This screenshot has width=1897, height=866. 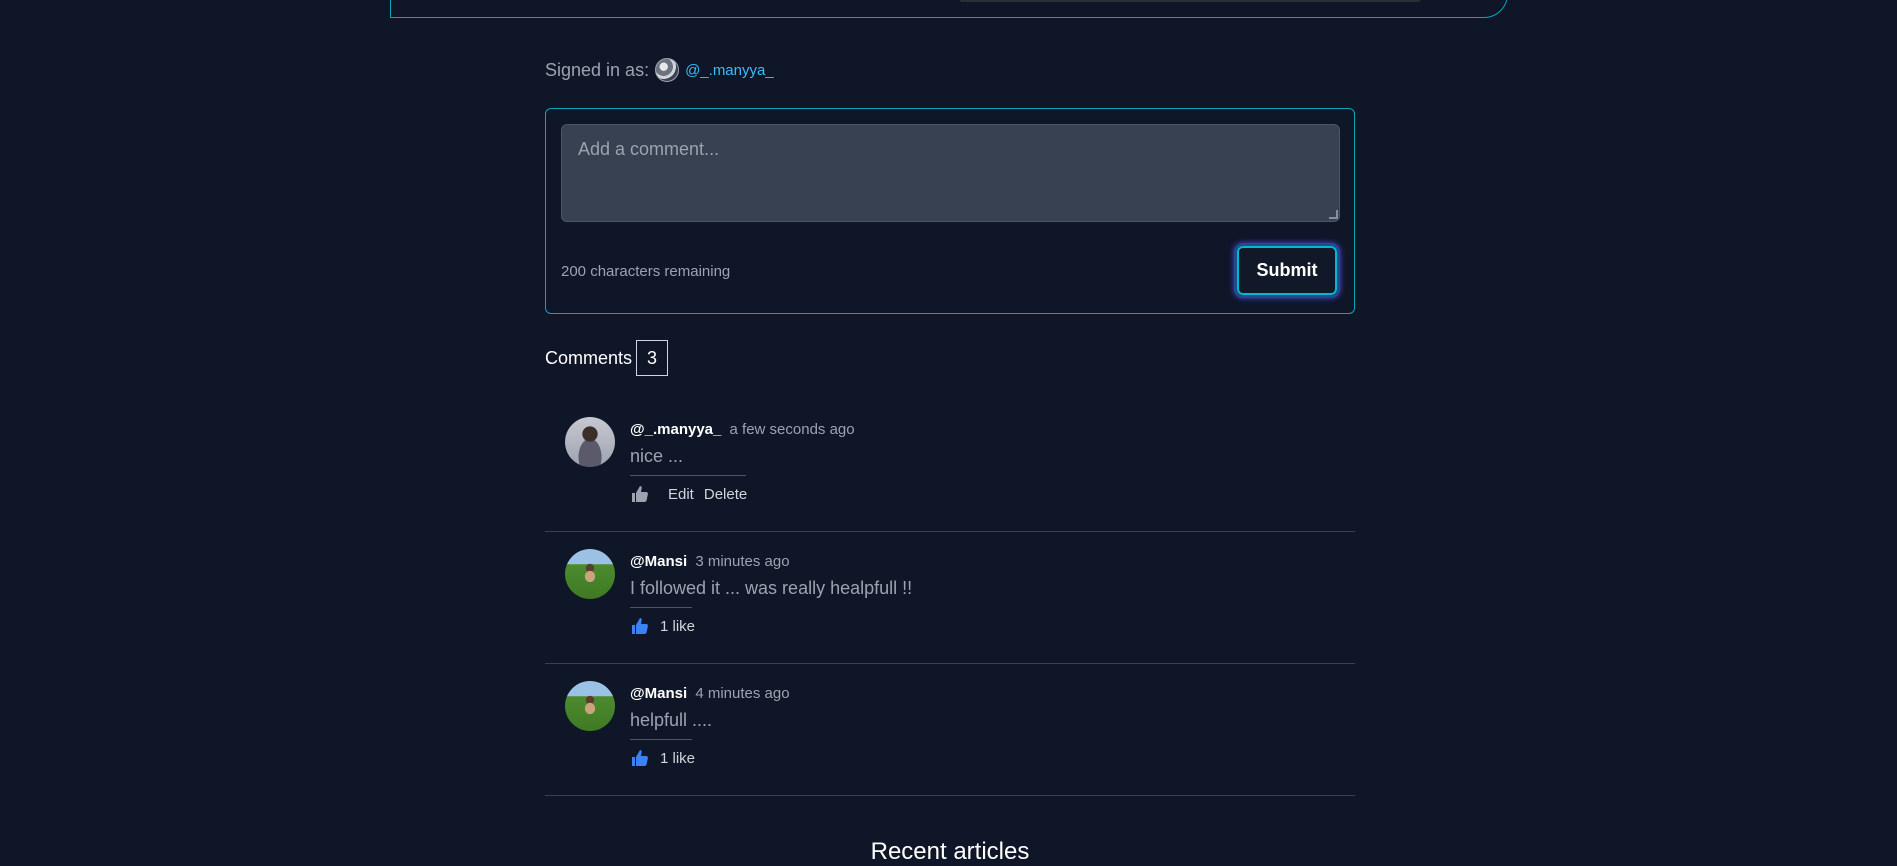 What do you see at coordinates (646, 271) in the screenshot?
I see `characters-remaining: 200 characters remaining` at bounding box center [646, 271].